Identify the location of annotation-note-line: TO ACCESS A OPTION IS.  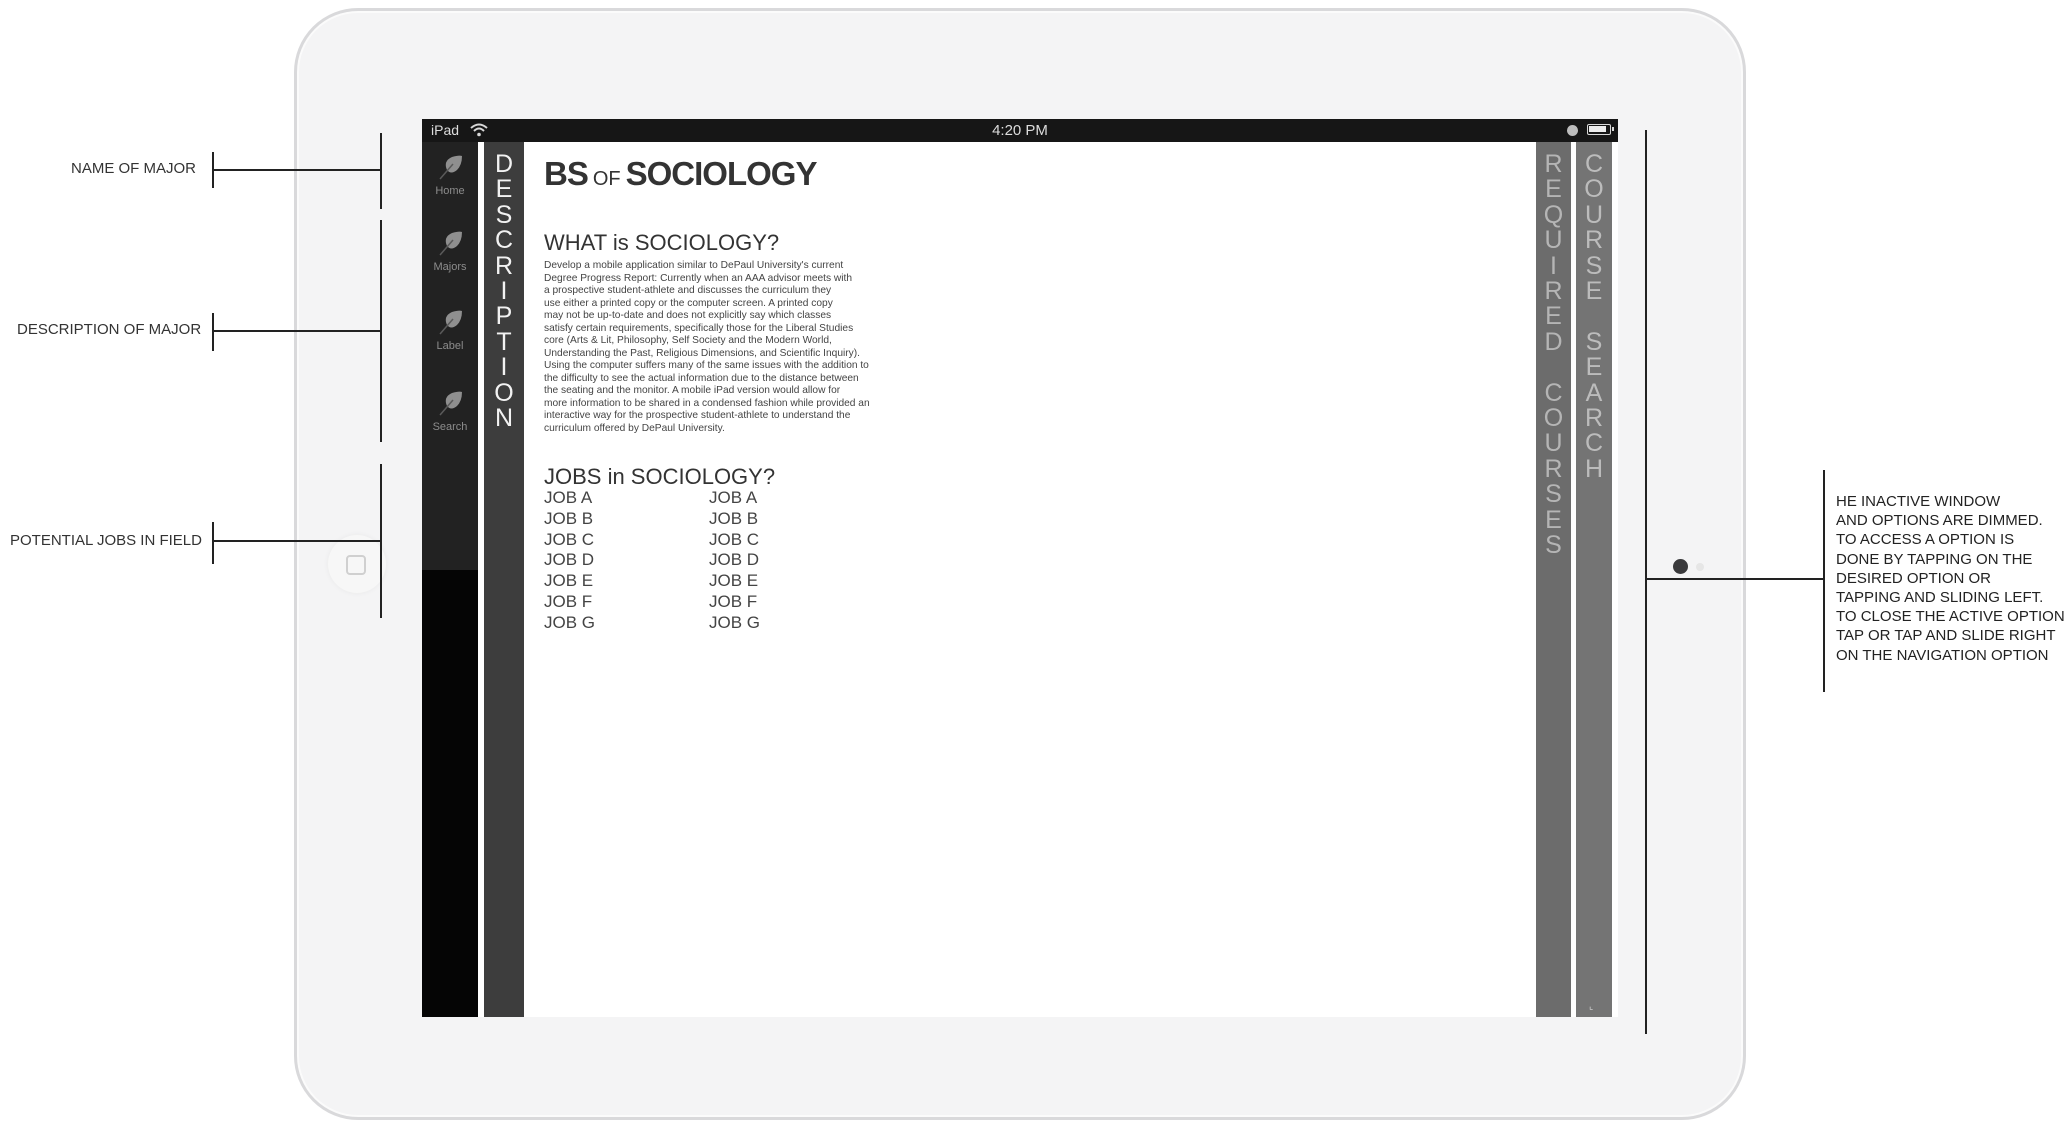
(1925, 540).